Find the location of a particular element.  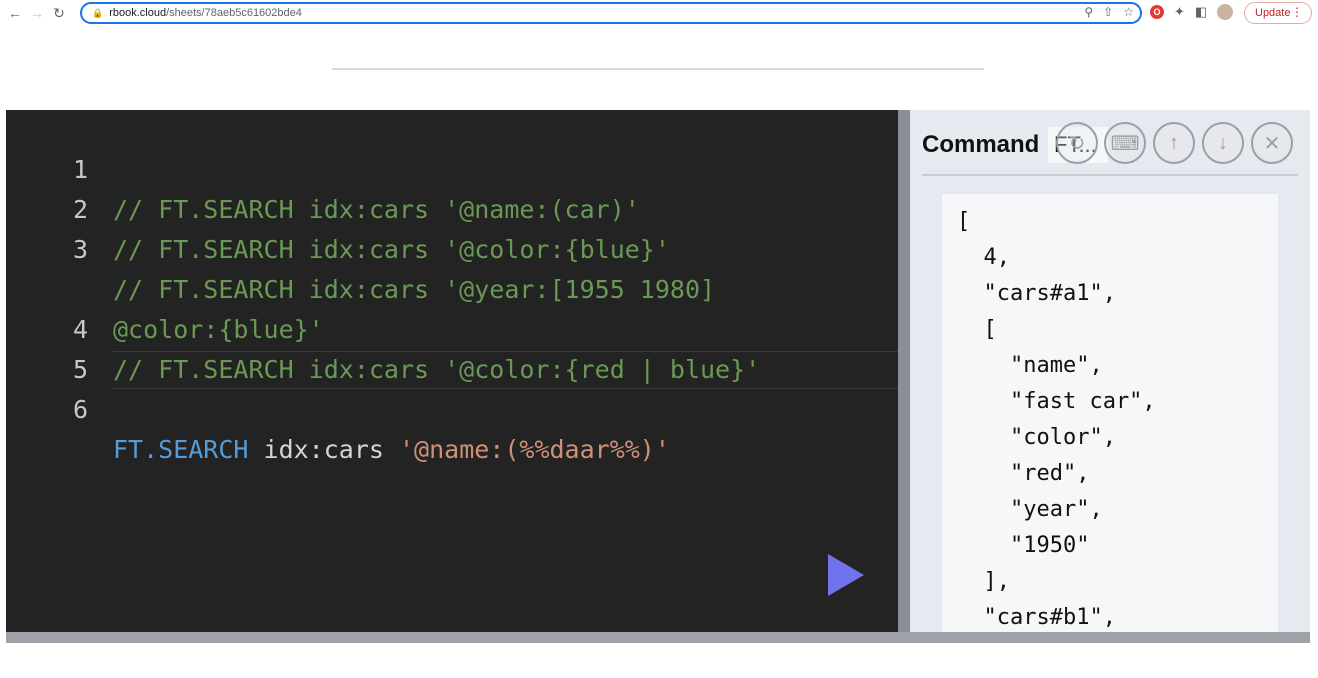

update-label: Update is located at coordinates (1273, 13).